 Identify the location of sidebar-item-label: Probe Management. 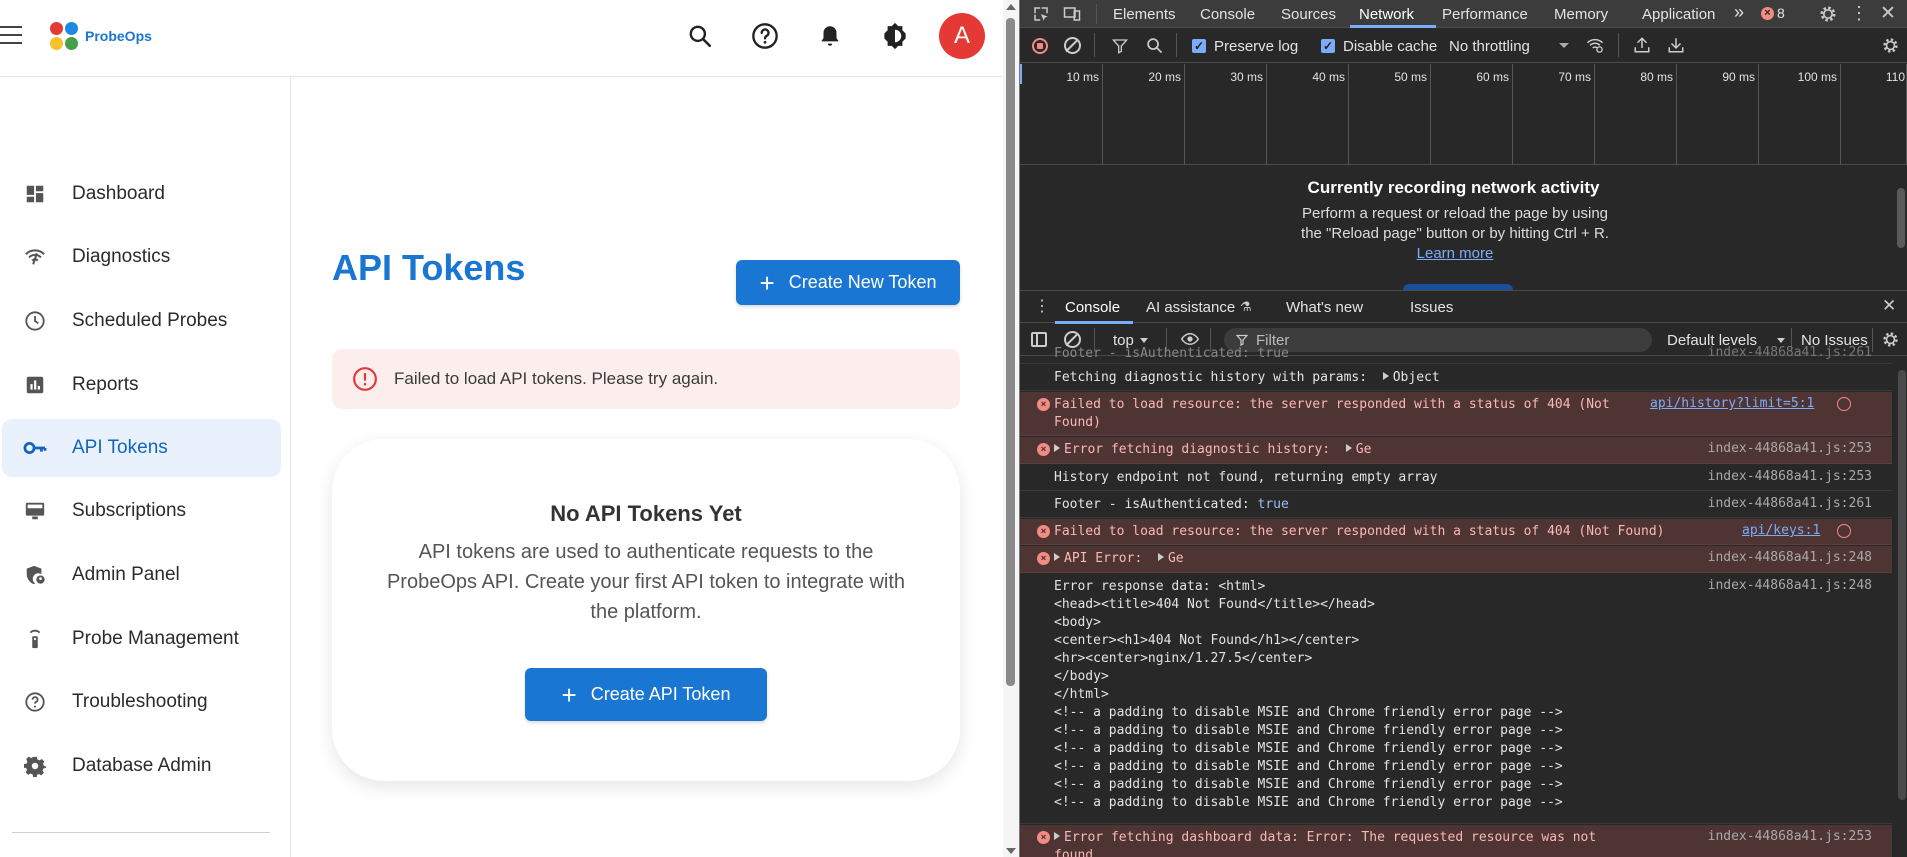
(155, 638).